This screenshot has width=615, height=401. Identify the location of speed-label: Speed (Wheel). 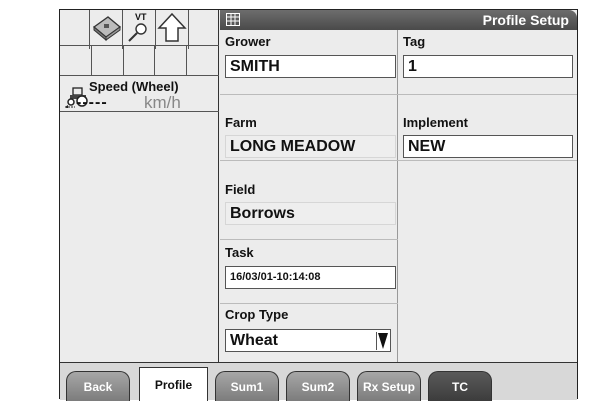
(134, 86).